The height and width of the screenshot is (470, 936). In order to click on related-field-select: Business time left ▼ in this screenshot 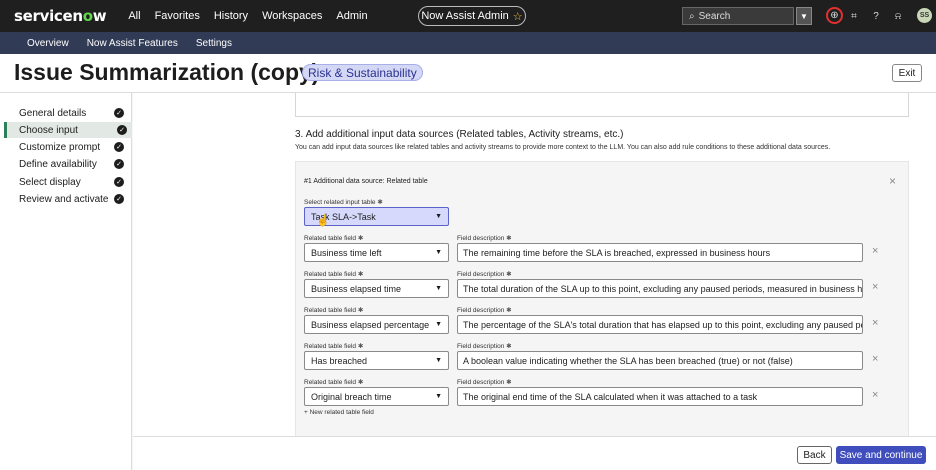, I will do `click(376, 252)`.